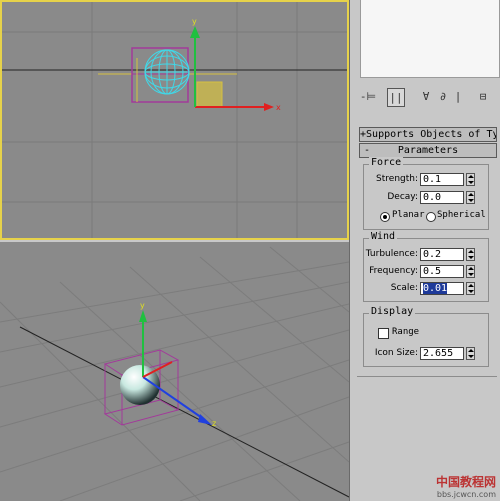  What do you see at coordinates (442, 179) in the screenshot?
I see `strength-field: 0.1` at bounding box center [442, 179].